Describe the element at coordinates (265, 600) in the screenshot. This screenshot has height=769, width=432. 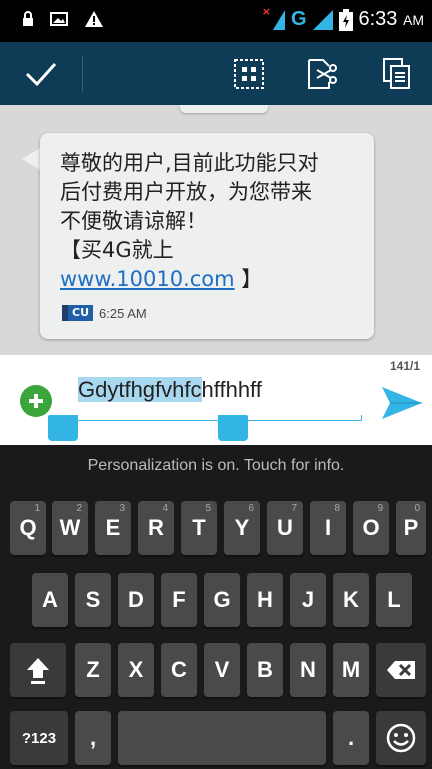
I see `key-h: H` at that location.